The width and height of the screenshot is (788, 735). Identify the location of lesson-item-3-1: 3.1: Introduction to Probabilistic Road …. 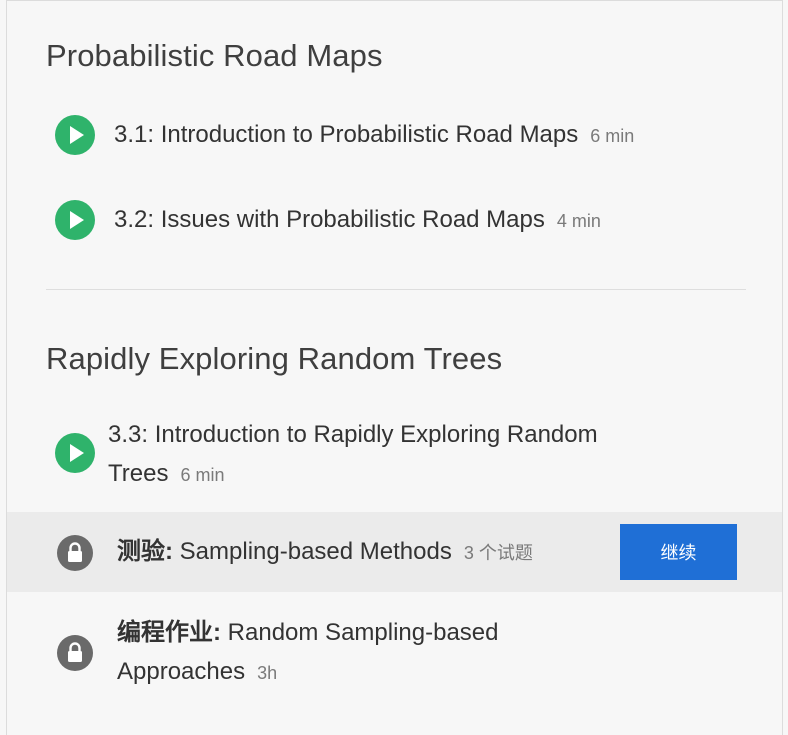
(394, 135).